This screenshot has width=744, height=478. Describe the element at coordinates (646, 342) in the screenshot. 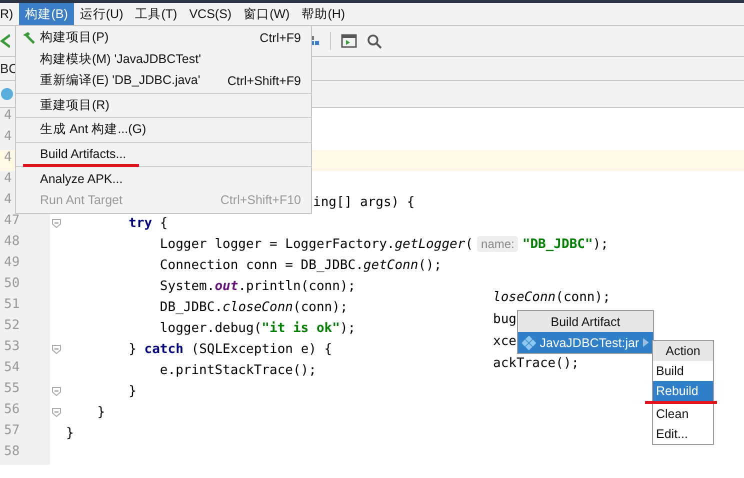

I see `submenu-arrow-icon` at that location.